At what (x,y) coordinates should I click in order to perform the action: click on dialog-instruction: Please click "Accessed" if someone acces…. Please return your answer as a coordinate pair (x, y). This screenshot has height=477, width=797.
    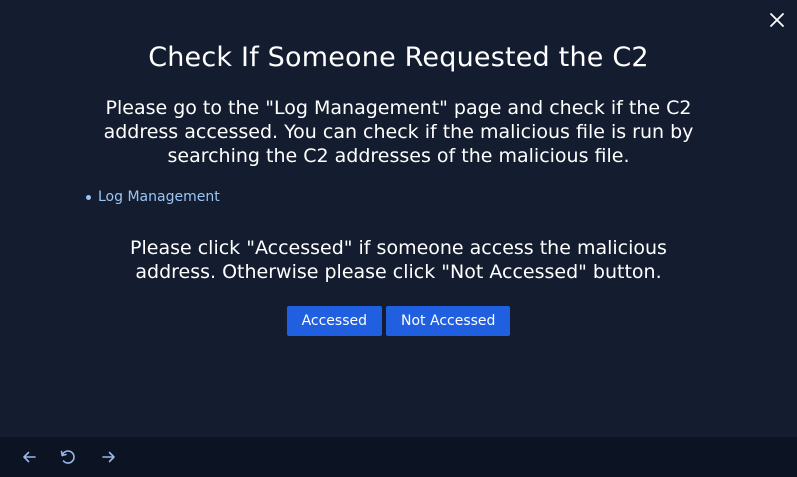
    Looking at the image, I should click on (398, 260).